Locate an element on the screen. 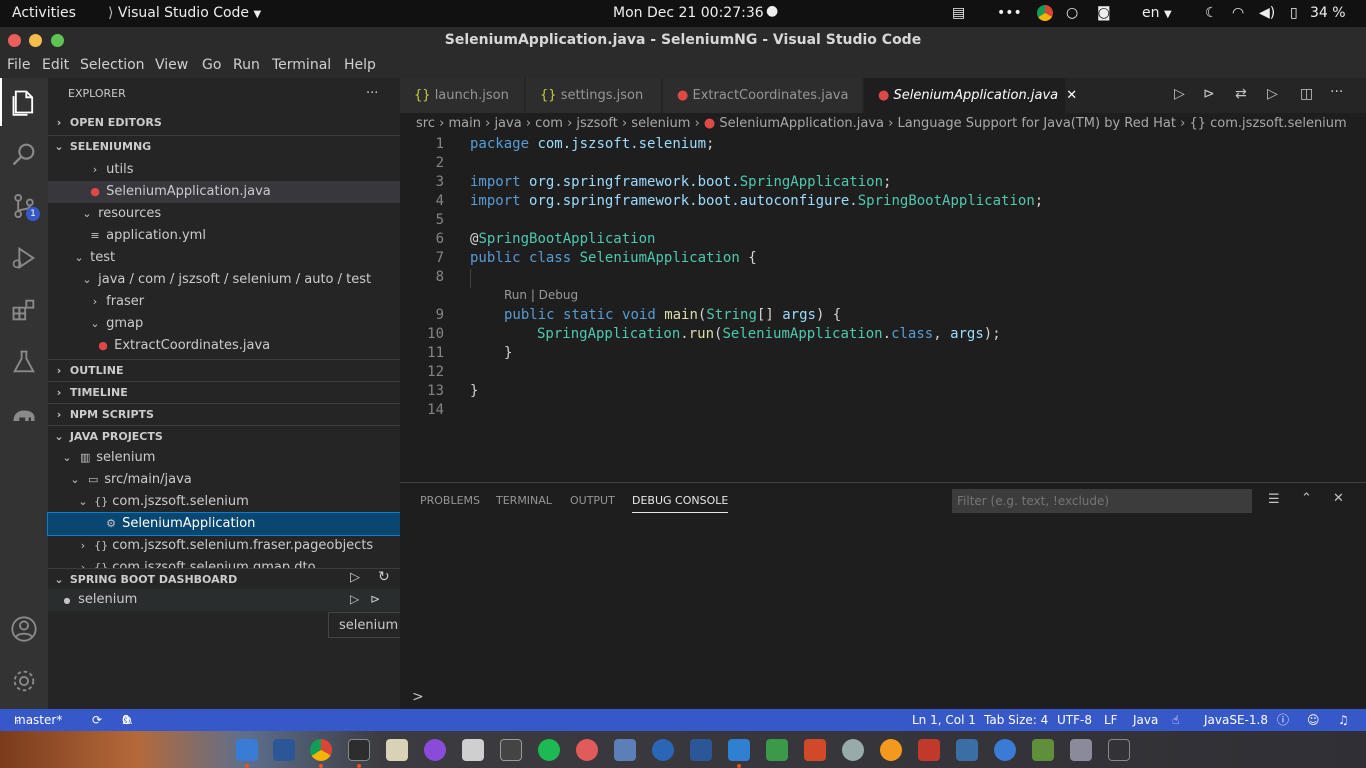  trash-icon is located at coordinates (1119, 750).